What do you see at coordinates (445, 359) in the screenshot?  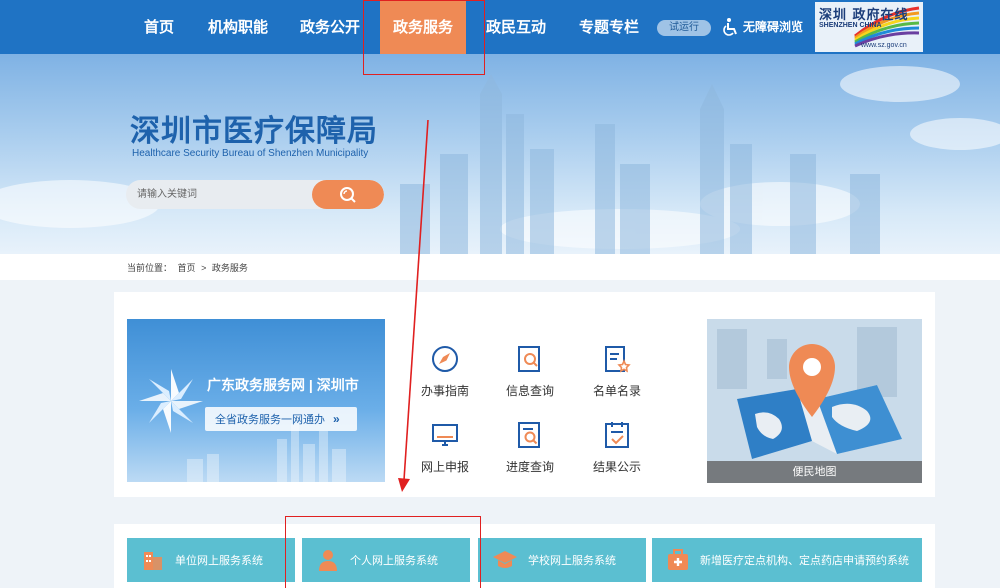 I see `compass-icon` at bounding box center [445, 359].